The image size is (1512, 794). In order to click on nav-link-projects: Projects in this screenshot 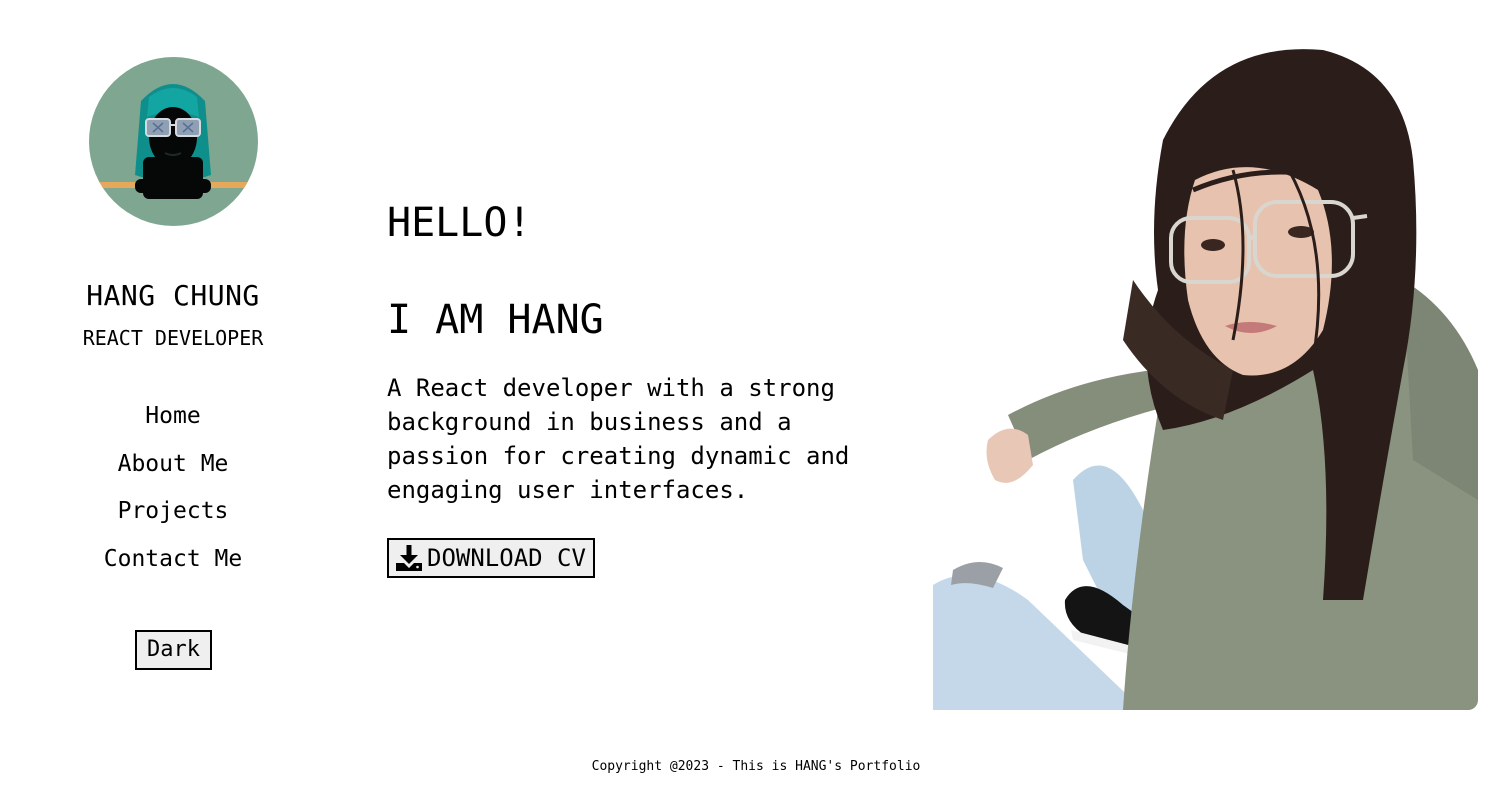, I will do `click(173, 511)`.